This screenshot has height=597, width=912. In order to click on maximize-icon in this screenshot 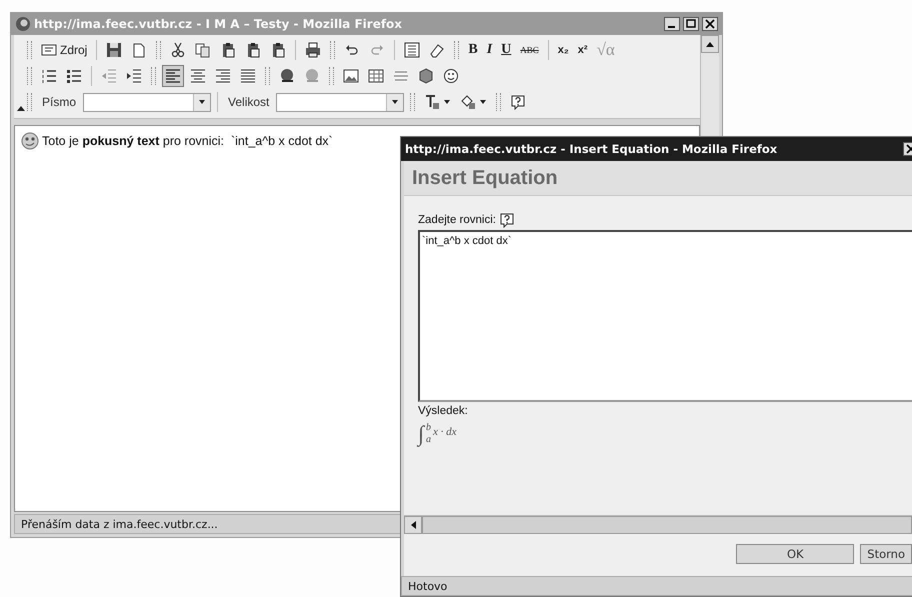, I will do `click(691, 24)`.